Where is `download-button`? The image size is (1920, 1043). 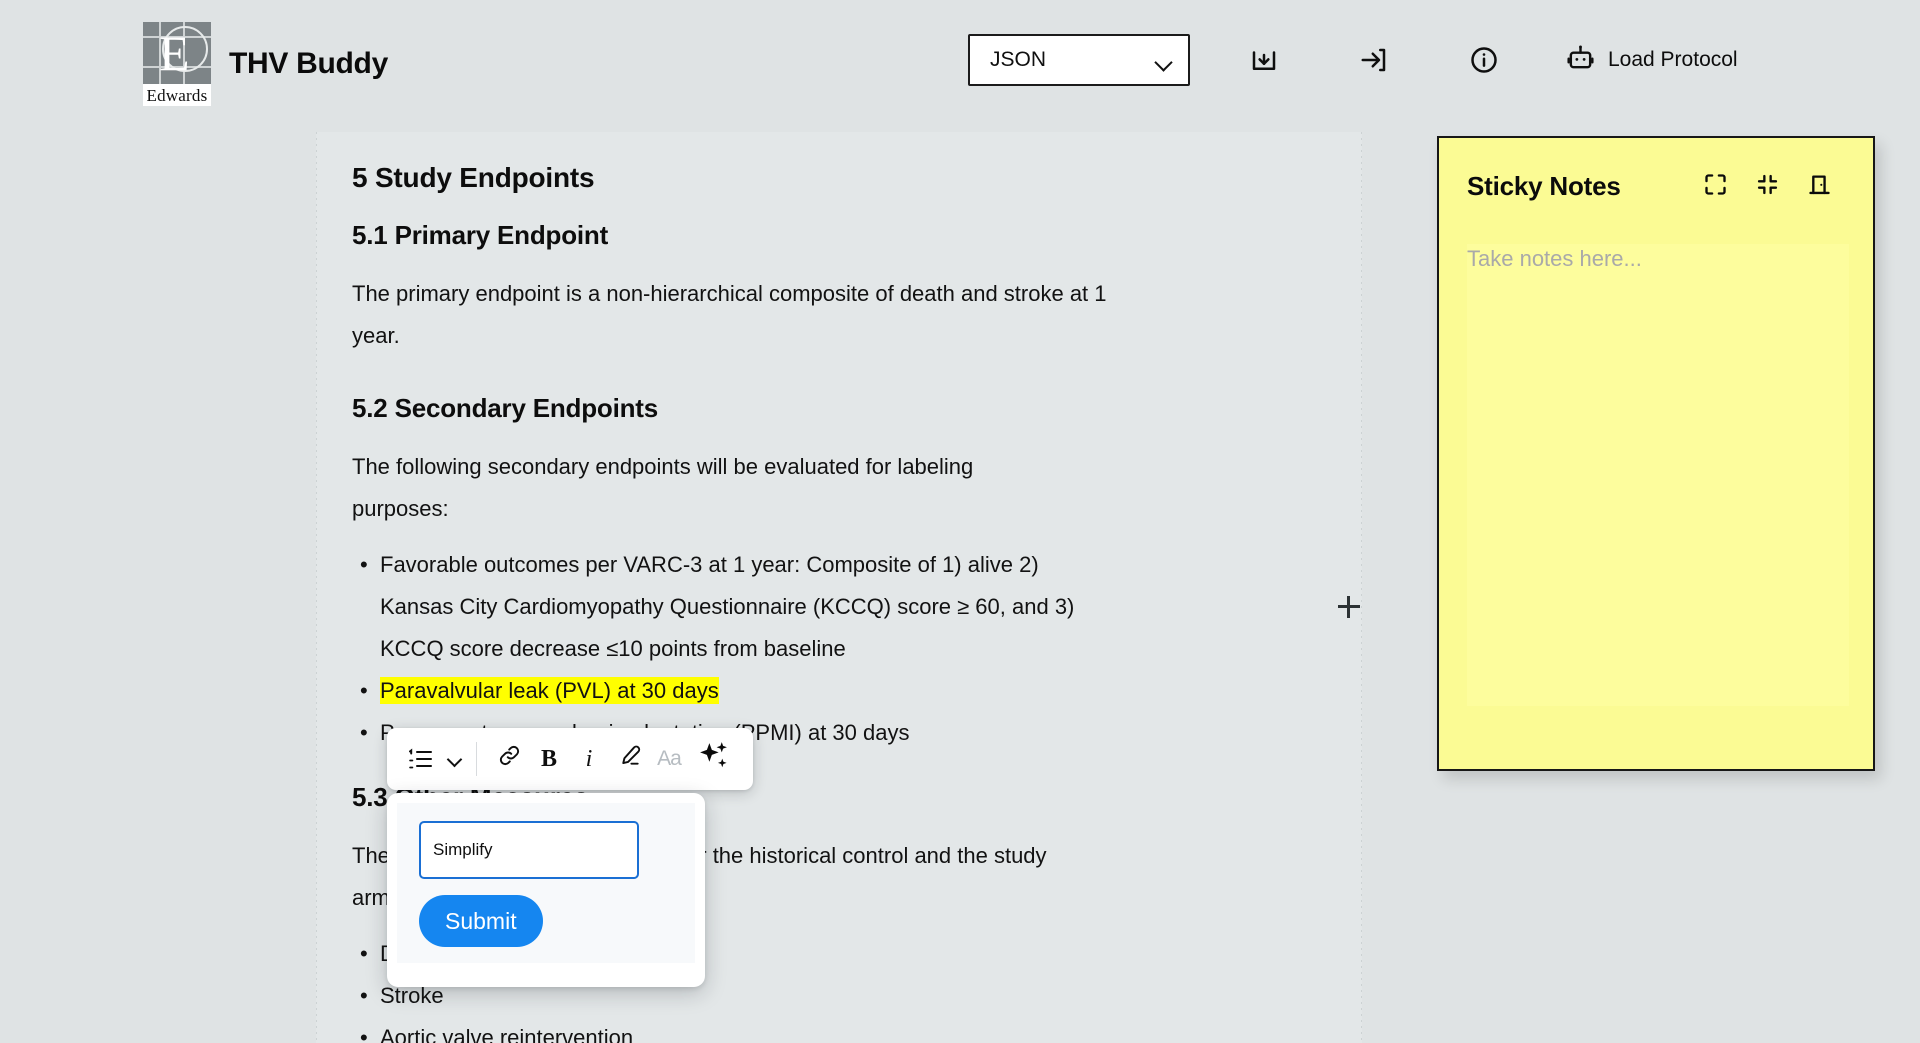
download-button is located at coordinates (1264, 60).